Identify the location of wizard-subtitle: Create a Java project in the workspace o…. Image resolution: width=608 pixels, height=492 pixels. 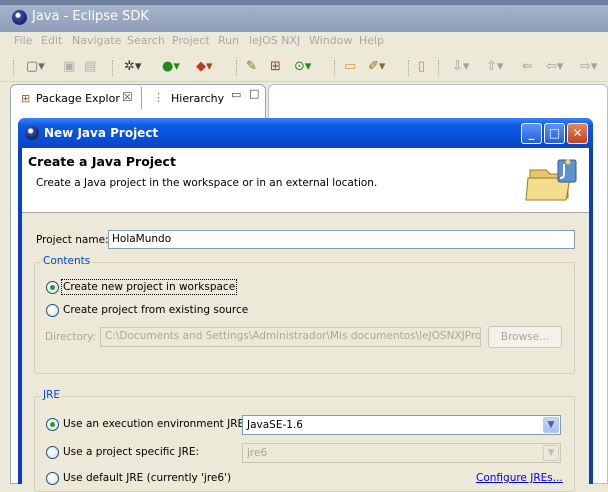
(207, 183).